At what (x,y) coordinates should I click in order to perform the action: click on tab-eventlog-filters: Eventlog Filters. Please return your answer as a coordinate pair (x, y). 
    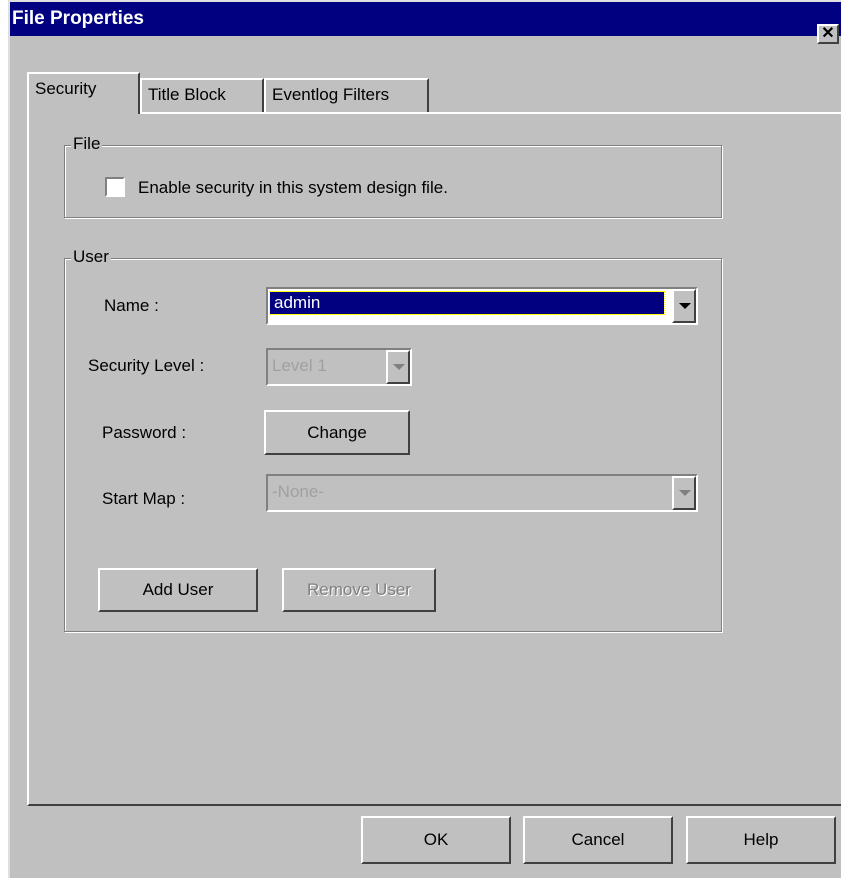
    Looking at the image, I should click on (346, 95).